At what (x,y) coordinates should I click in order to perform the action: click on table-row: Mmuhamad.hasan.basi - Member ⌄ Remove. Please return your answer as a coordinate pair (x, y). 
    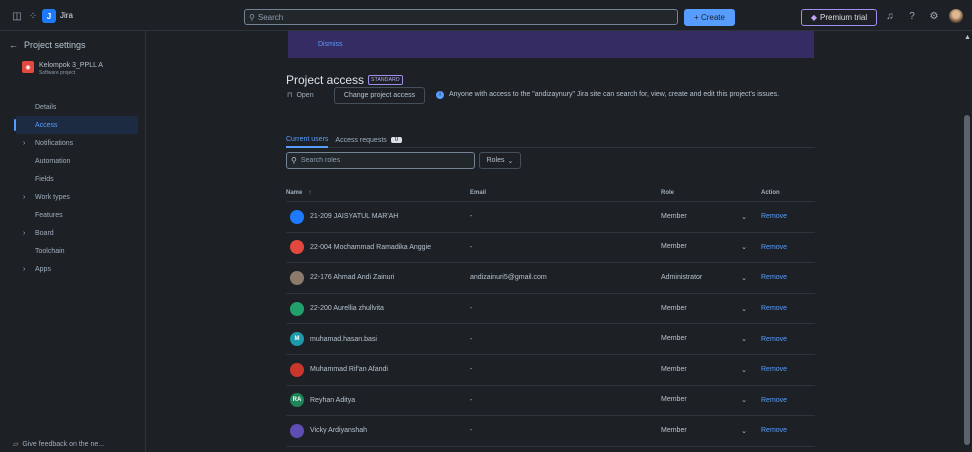
    Looking at the image, I should click on (550, 339).